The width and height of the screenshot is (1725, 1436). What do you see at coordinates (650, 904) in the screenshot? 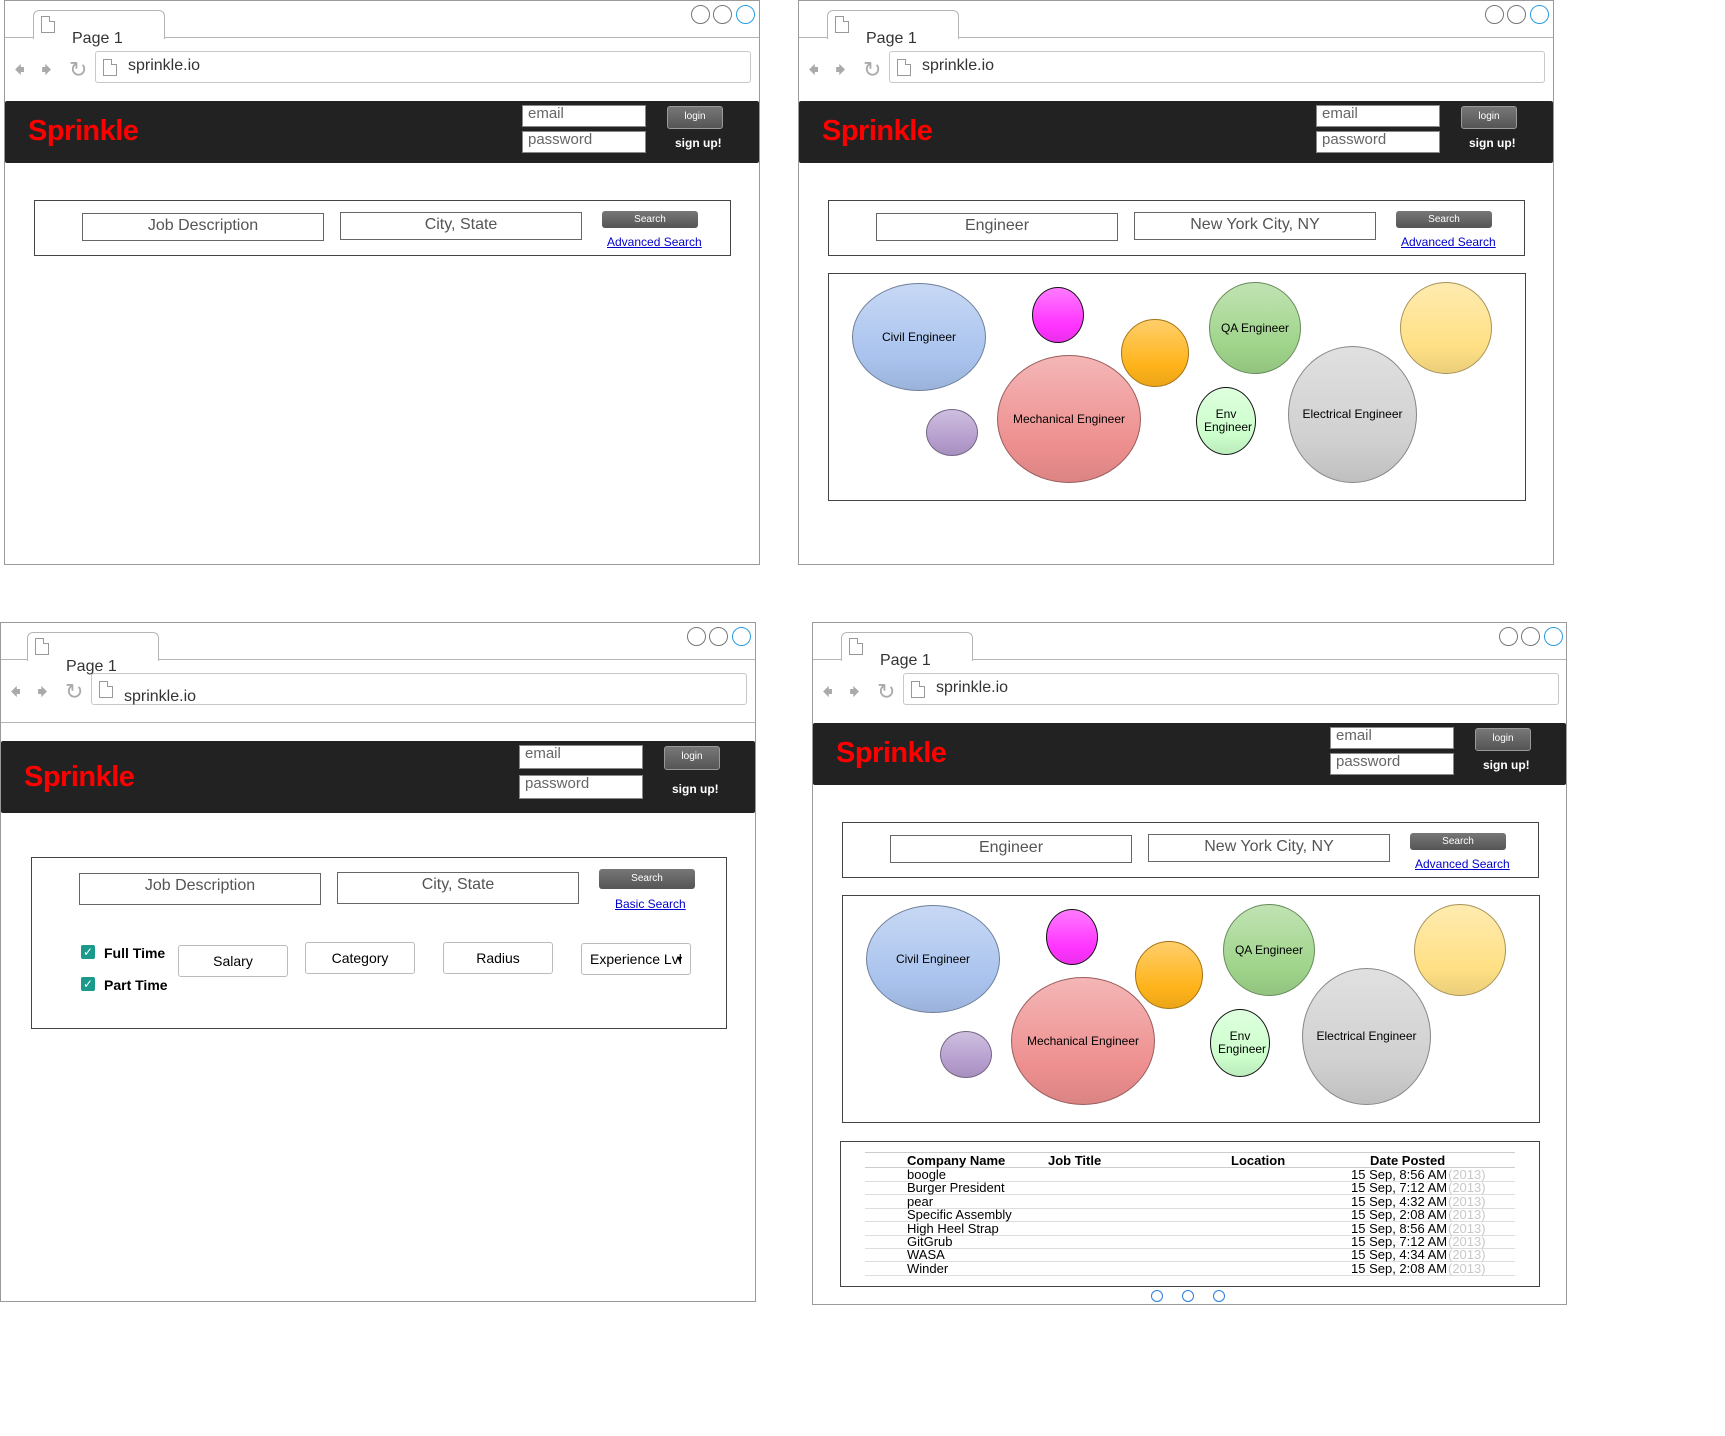
I see `basic-search-link: Basic Search` at bounding box center [650, 904].